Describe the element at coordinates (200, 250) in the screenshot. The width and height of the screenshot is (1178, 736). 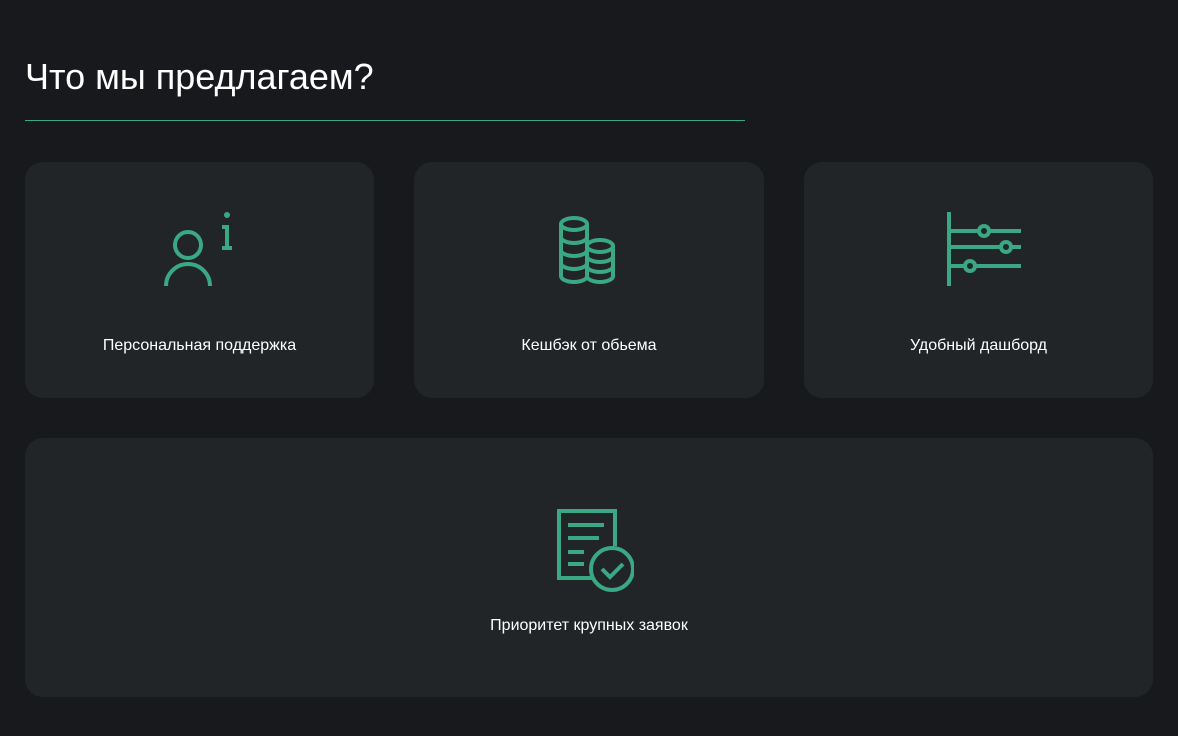
I see `user-info-icon` at that location.